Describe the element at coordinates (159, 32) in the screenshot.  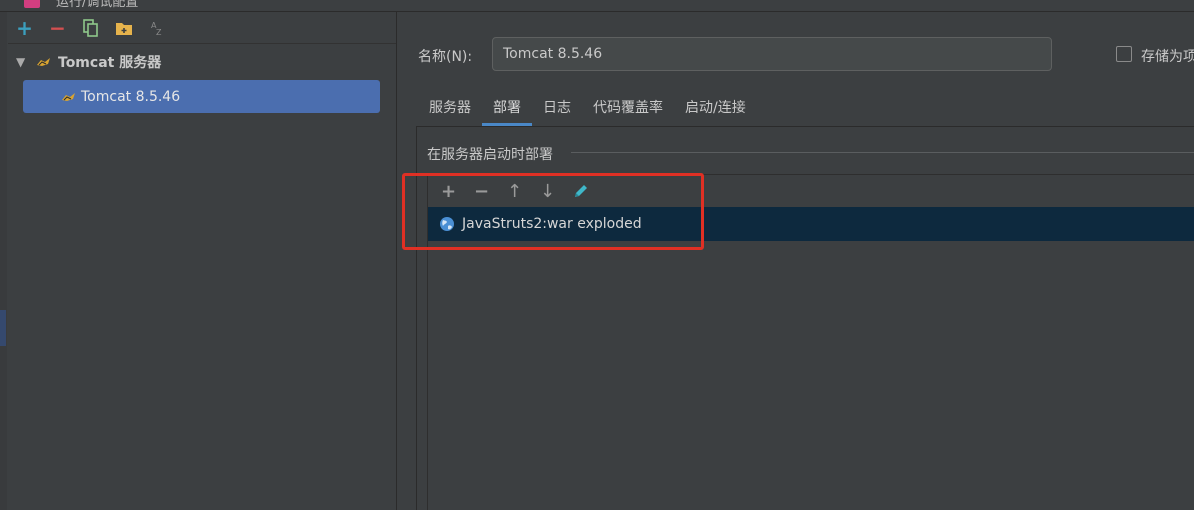
I see `svg-text: Z` at that location.